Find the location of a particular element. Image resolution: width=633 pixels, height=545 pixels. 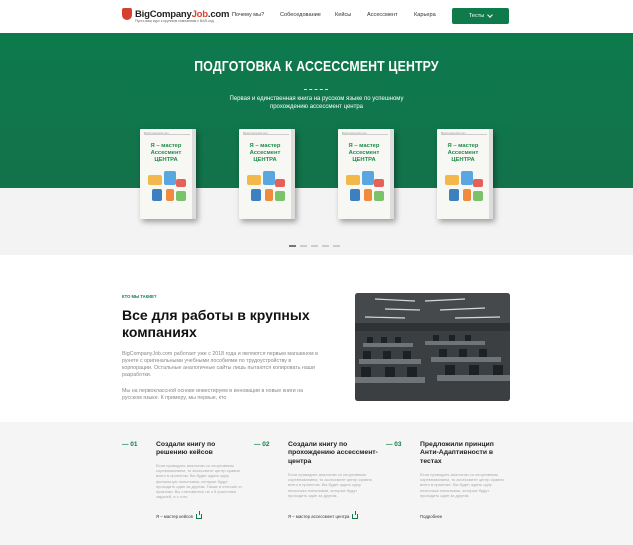

feature-download-link: Я – мастер кейсов is located at coordinates (179, 515).